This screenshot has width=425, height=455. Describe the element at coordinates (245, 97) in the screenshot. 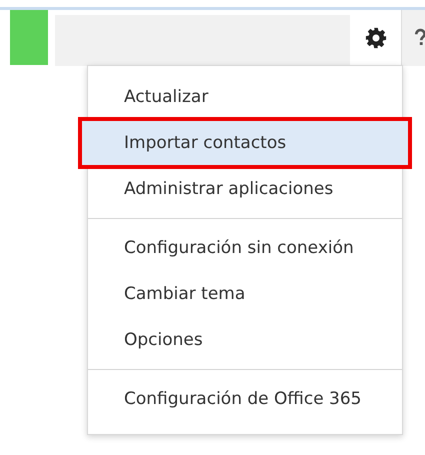

I see `menu-item: Actualizar` at that location.